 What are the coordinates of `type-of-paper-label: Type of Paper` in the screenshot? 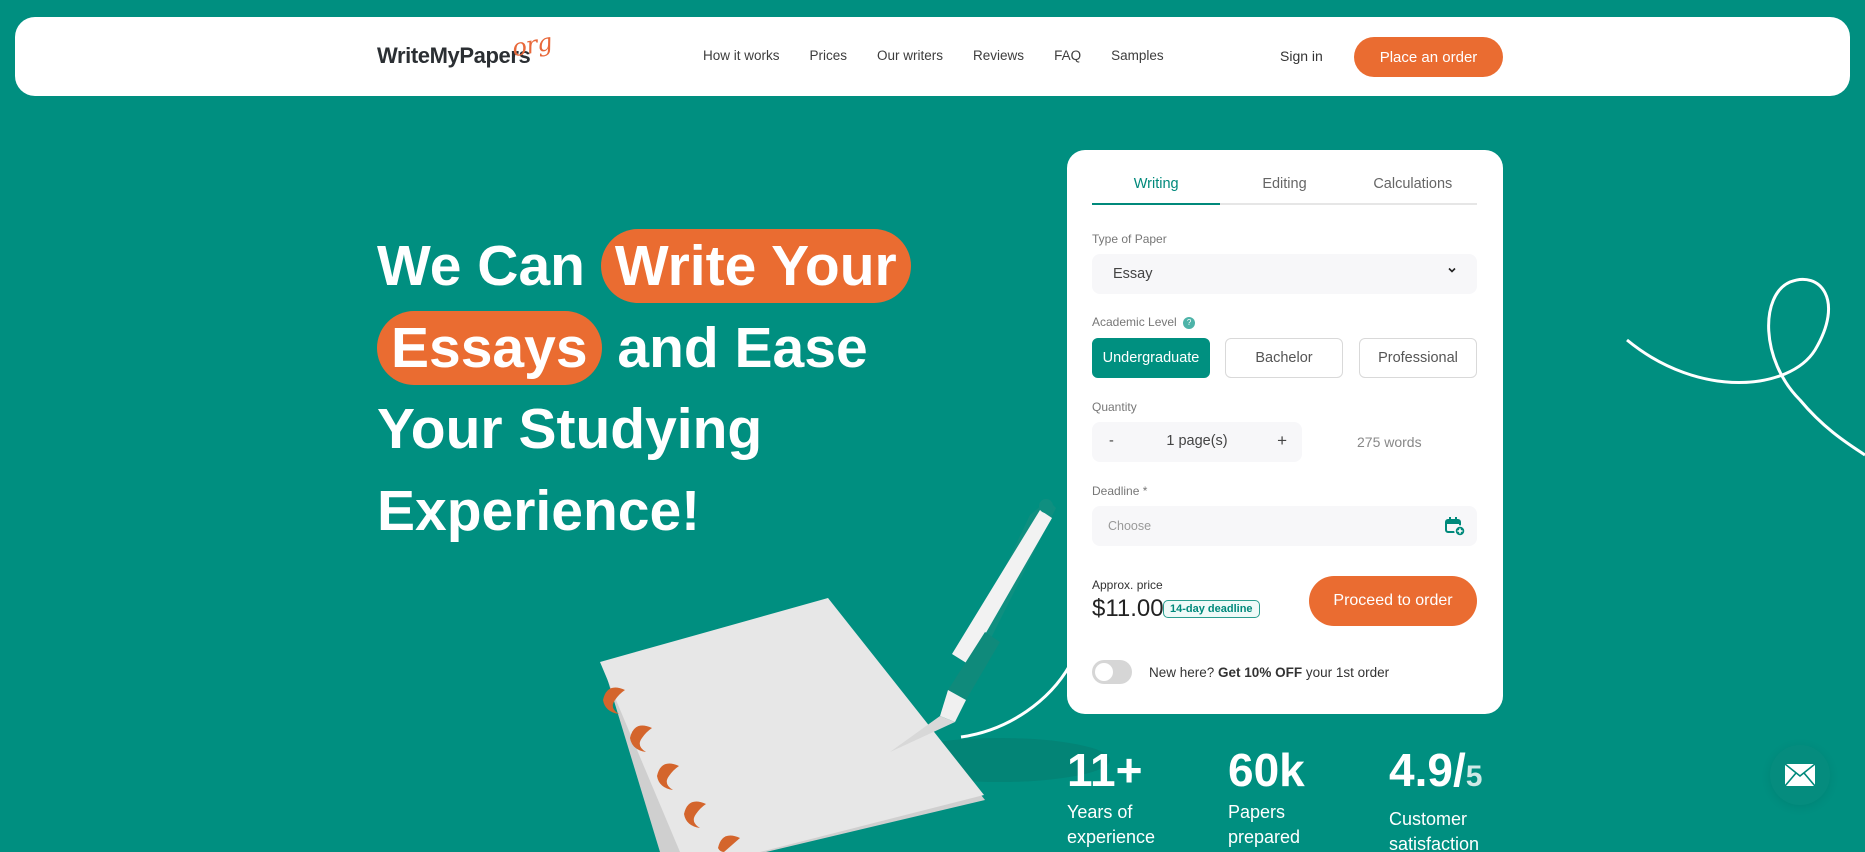 It's located at (1129, 239).